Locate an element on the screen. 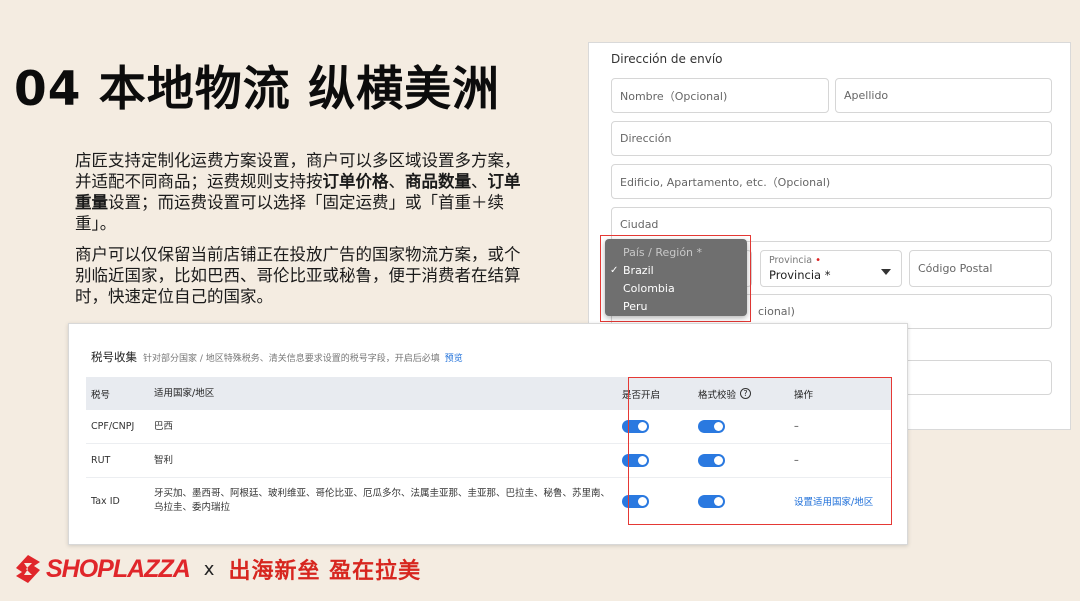 The height and width of the screenshot is (601, 1080). building-field: Edificio, Apartamento, etc.（Opcional) is located at coordinates (831, 181).